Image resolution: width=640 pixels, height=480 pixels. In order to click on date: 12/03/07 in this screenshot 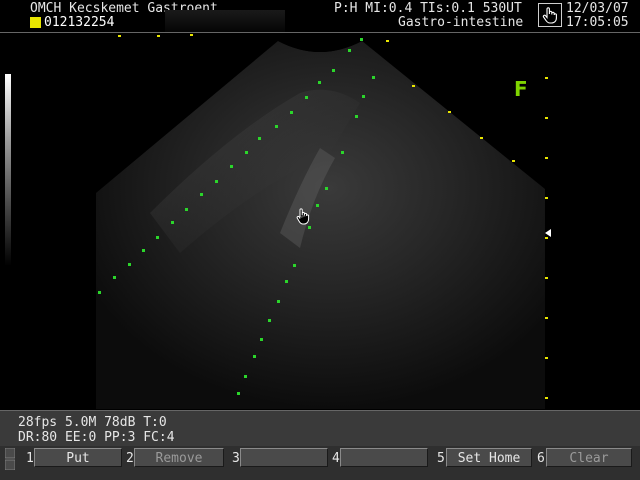, I will do `click(597, 8)`.